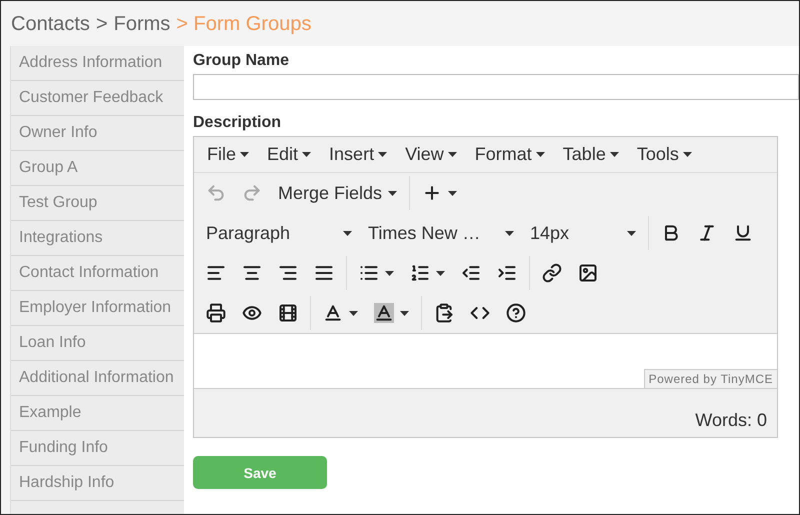 This screenshot has width=800, height=515. I want to click on outdent-icon, so click(471, 273).